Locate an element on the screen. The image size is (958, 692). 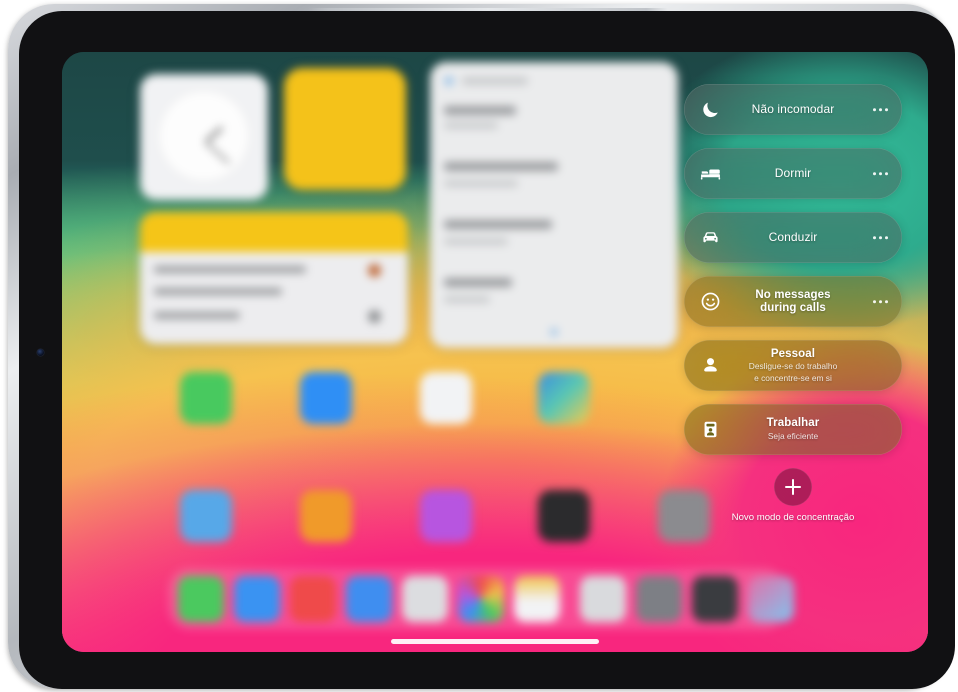
focus-mode-subtitle-line1: Desligue-se do trabalho is located at coordinates (793, 366).